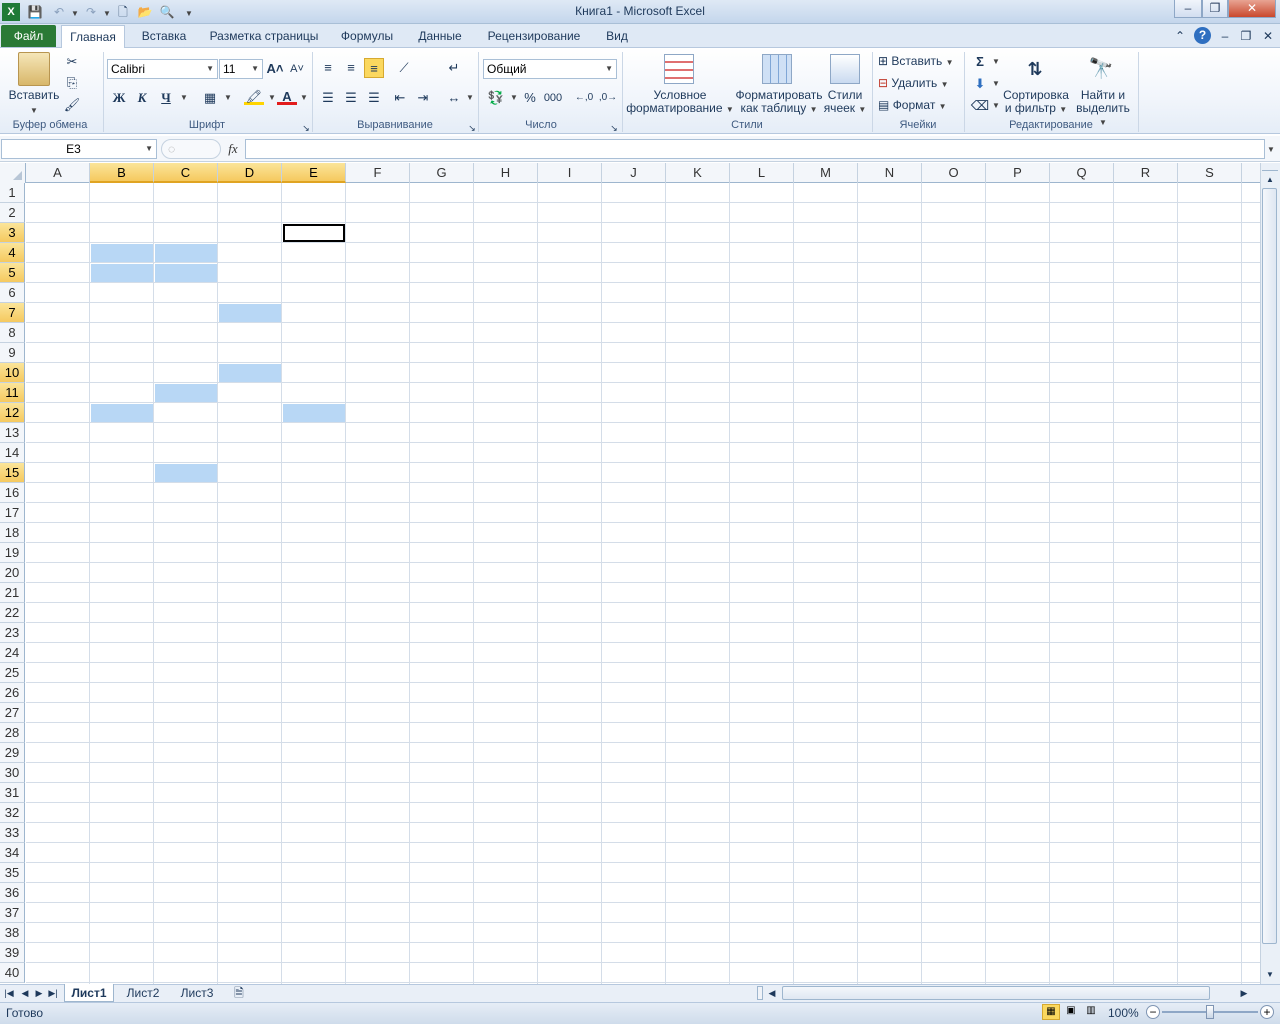  Describe the element at coordinates (39, 993) in the screenshot. I see `next-sheet-icon: ▶` at that location.